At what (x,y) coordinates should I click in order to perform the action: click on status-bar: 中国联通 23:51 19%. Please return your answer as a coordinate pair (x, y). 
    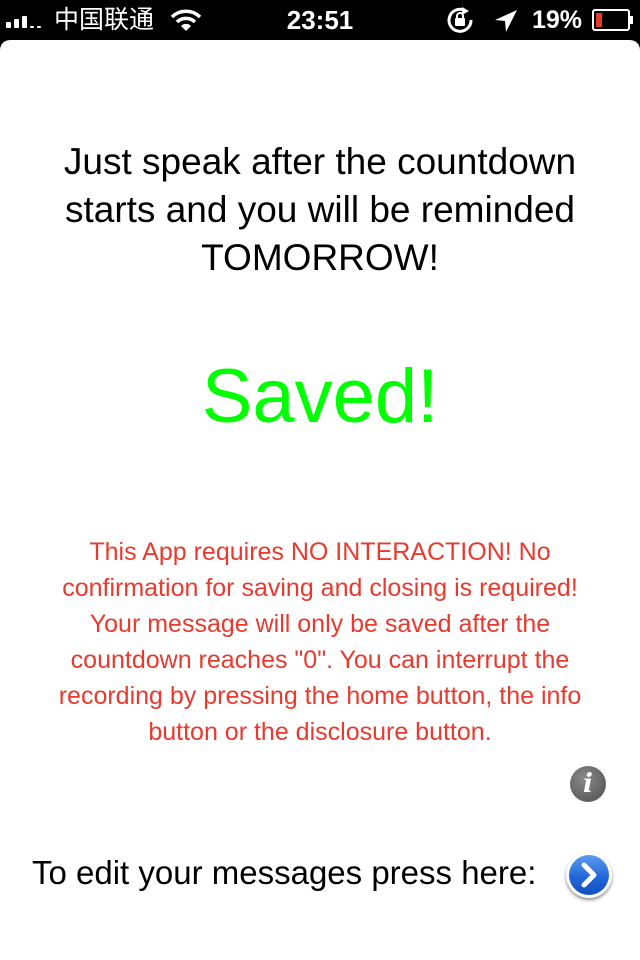
    Looking at the image, I should click on (320, 20).